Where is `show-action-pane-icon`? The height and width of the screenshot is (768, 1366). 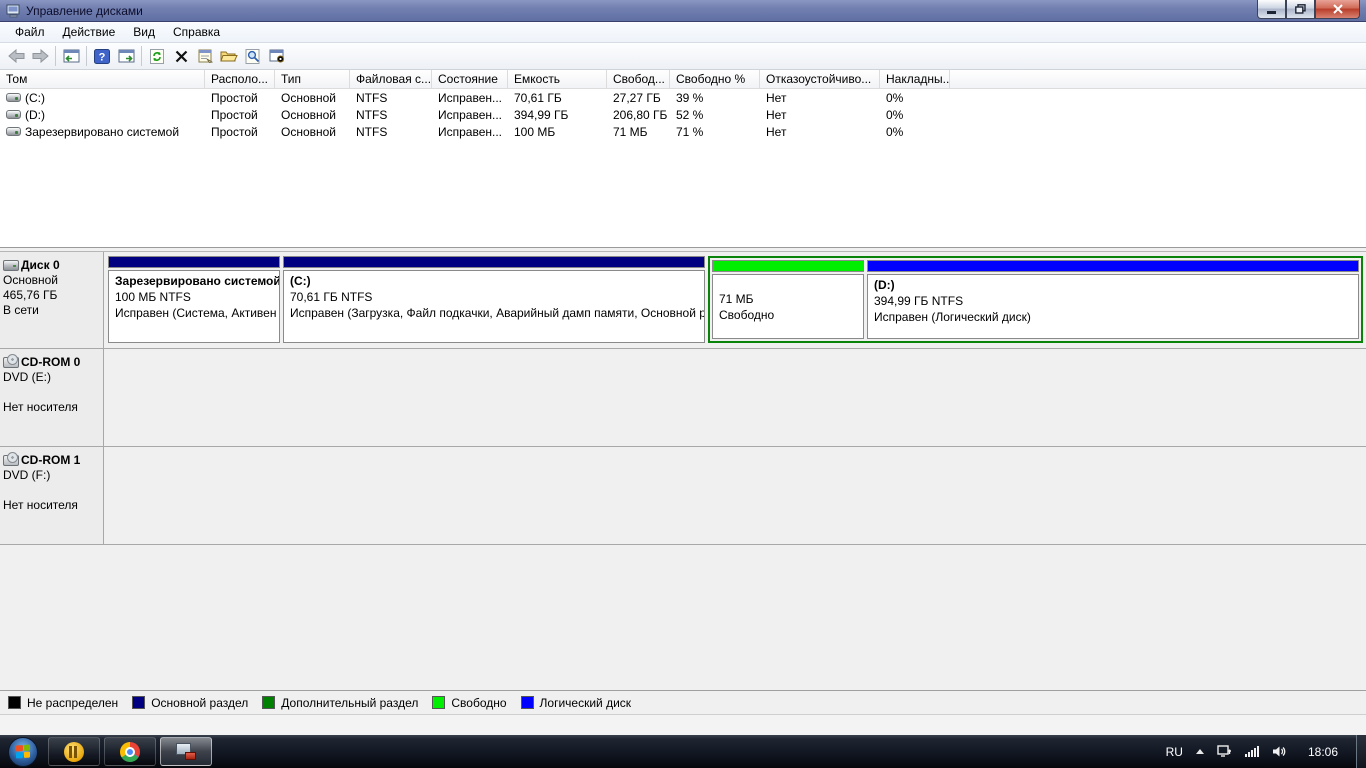 show-action-pane-icon is located at coordinates (126, 56).